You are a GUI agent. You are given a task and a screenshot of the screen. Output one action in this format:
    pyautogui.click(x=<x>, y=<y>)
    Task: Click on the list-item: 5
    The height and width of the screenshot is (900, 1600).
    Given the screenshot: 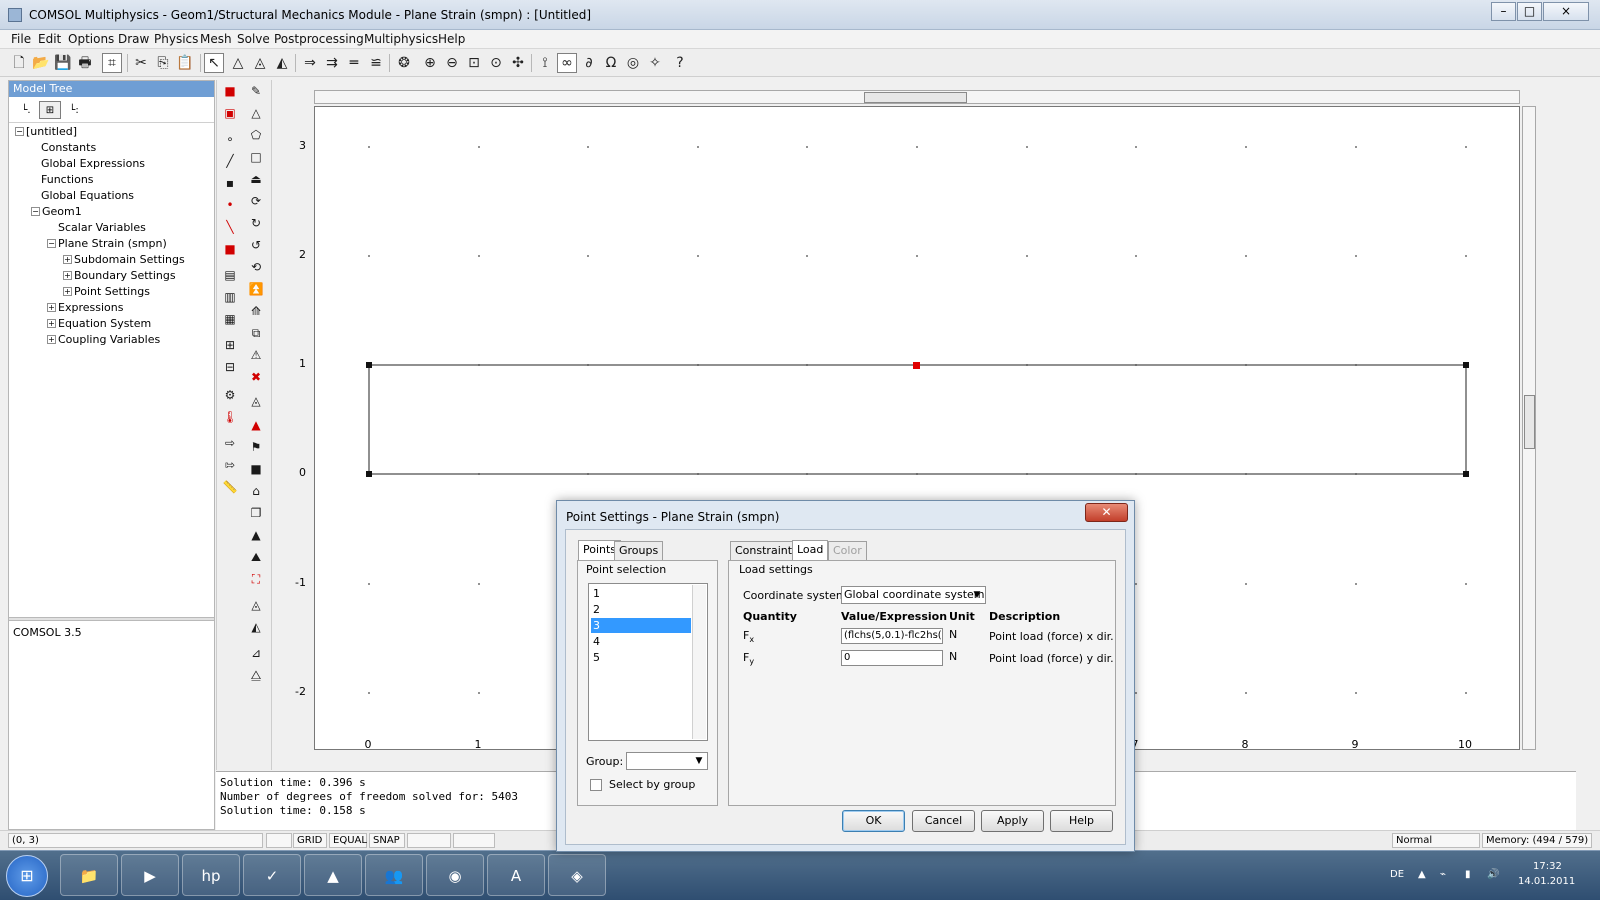 What is the action you would take?
    pyautogui.click(x=641, y=657)
    